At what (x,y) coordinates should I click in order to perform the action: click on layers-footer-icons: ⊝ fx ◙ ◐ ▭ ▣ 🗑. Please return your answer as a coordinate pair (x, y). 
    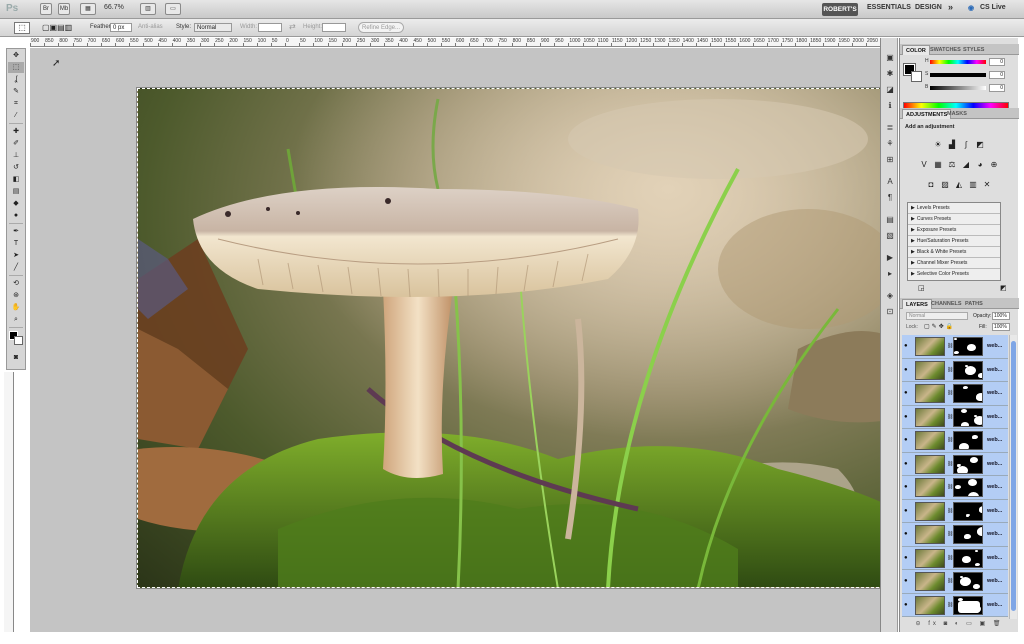
    Looking at the image, I should click on (959, 625).